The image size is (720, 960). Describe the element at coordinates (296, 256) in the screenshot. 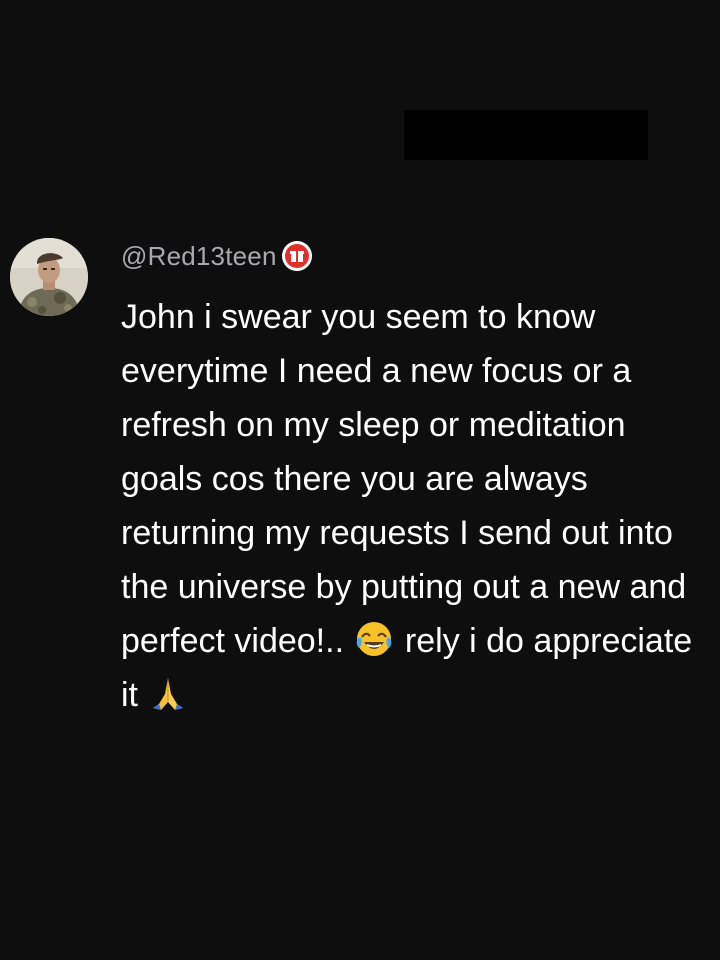

I see `gift-box-icon` at that location.